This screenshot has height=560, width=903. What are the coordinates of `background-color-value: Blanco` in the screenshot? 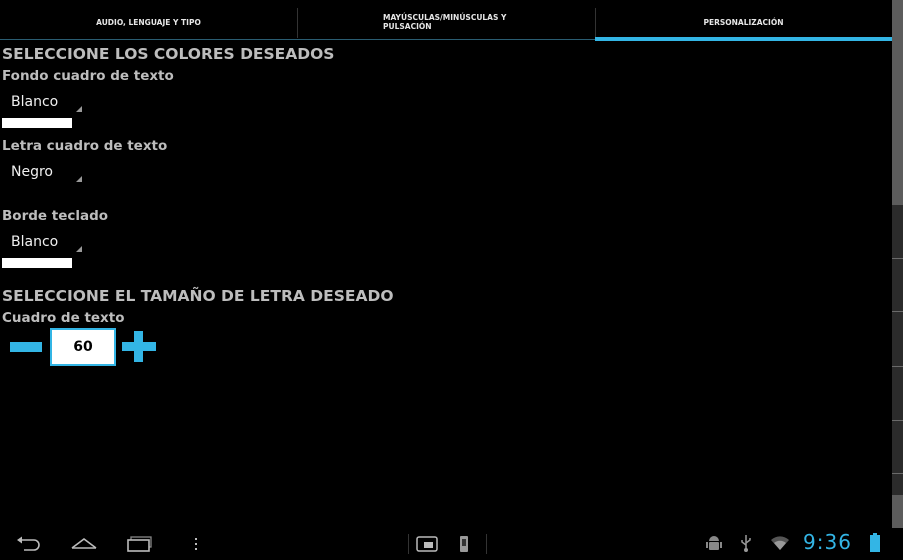 It's located at (35, 102).